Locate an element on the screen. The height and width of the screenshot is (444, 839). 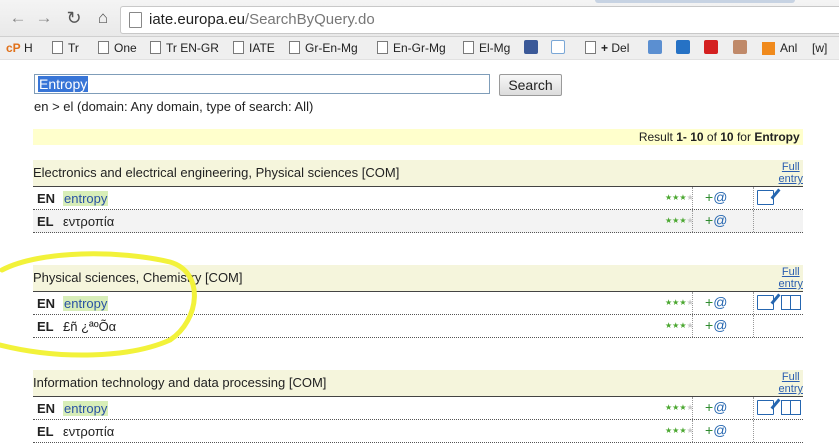
bookmark-one: One is located at coordinates (117, 48).